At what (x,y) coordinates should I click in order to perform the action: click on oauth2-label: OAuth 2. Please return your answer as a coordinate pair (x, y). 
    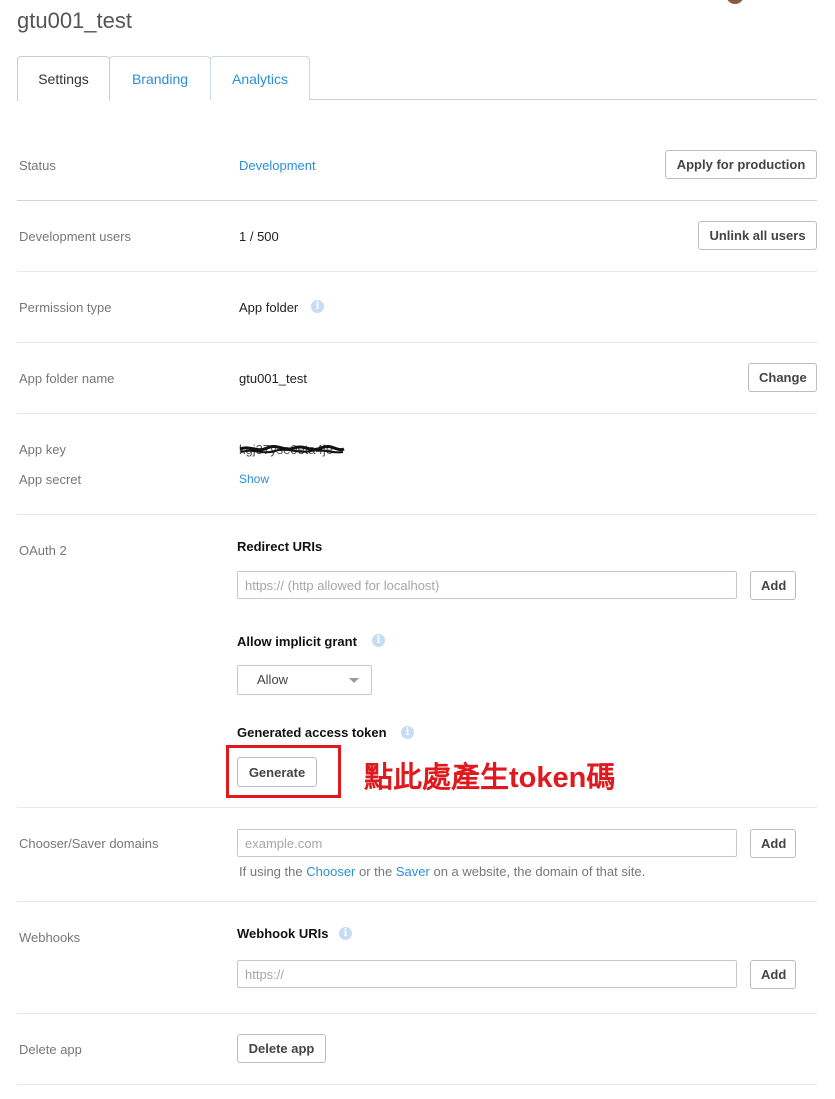
    Looking at the image, I should click on (43, 550).